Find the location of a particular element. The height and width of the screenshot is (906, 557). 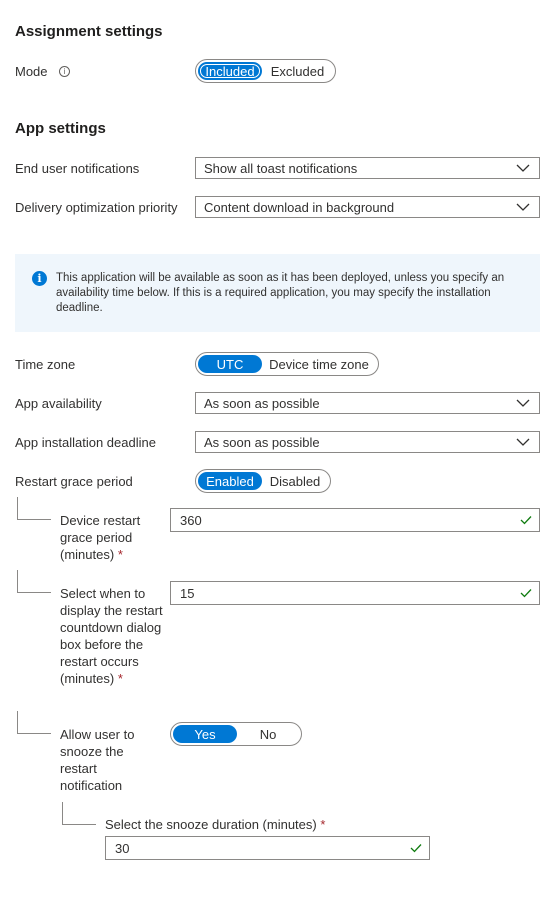

end-user-notifications-dropdown: Show all toast notifications is located at coordinates (367, 168).